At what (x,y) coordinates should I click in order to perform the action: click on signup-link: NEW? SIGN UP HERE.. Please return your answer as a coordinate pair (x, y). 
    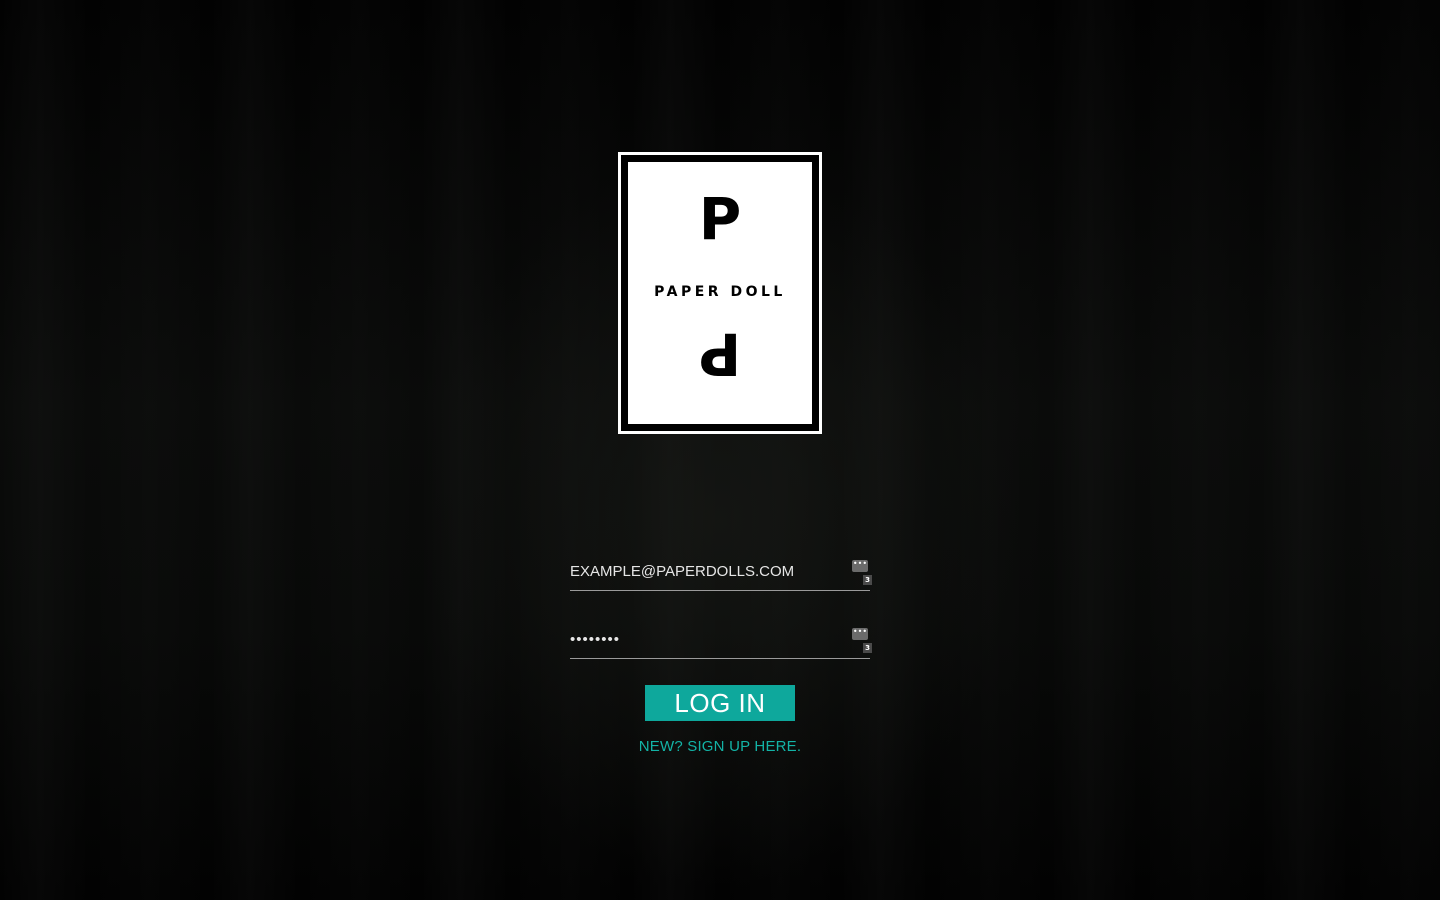
    Looking at the image, I should click on (720, 746).